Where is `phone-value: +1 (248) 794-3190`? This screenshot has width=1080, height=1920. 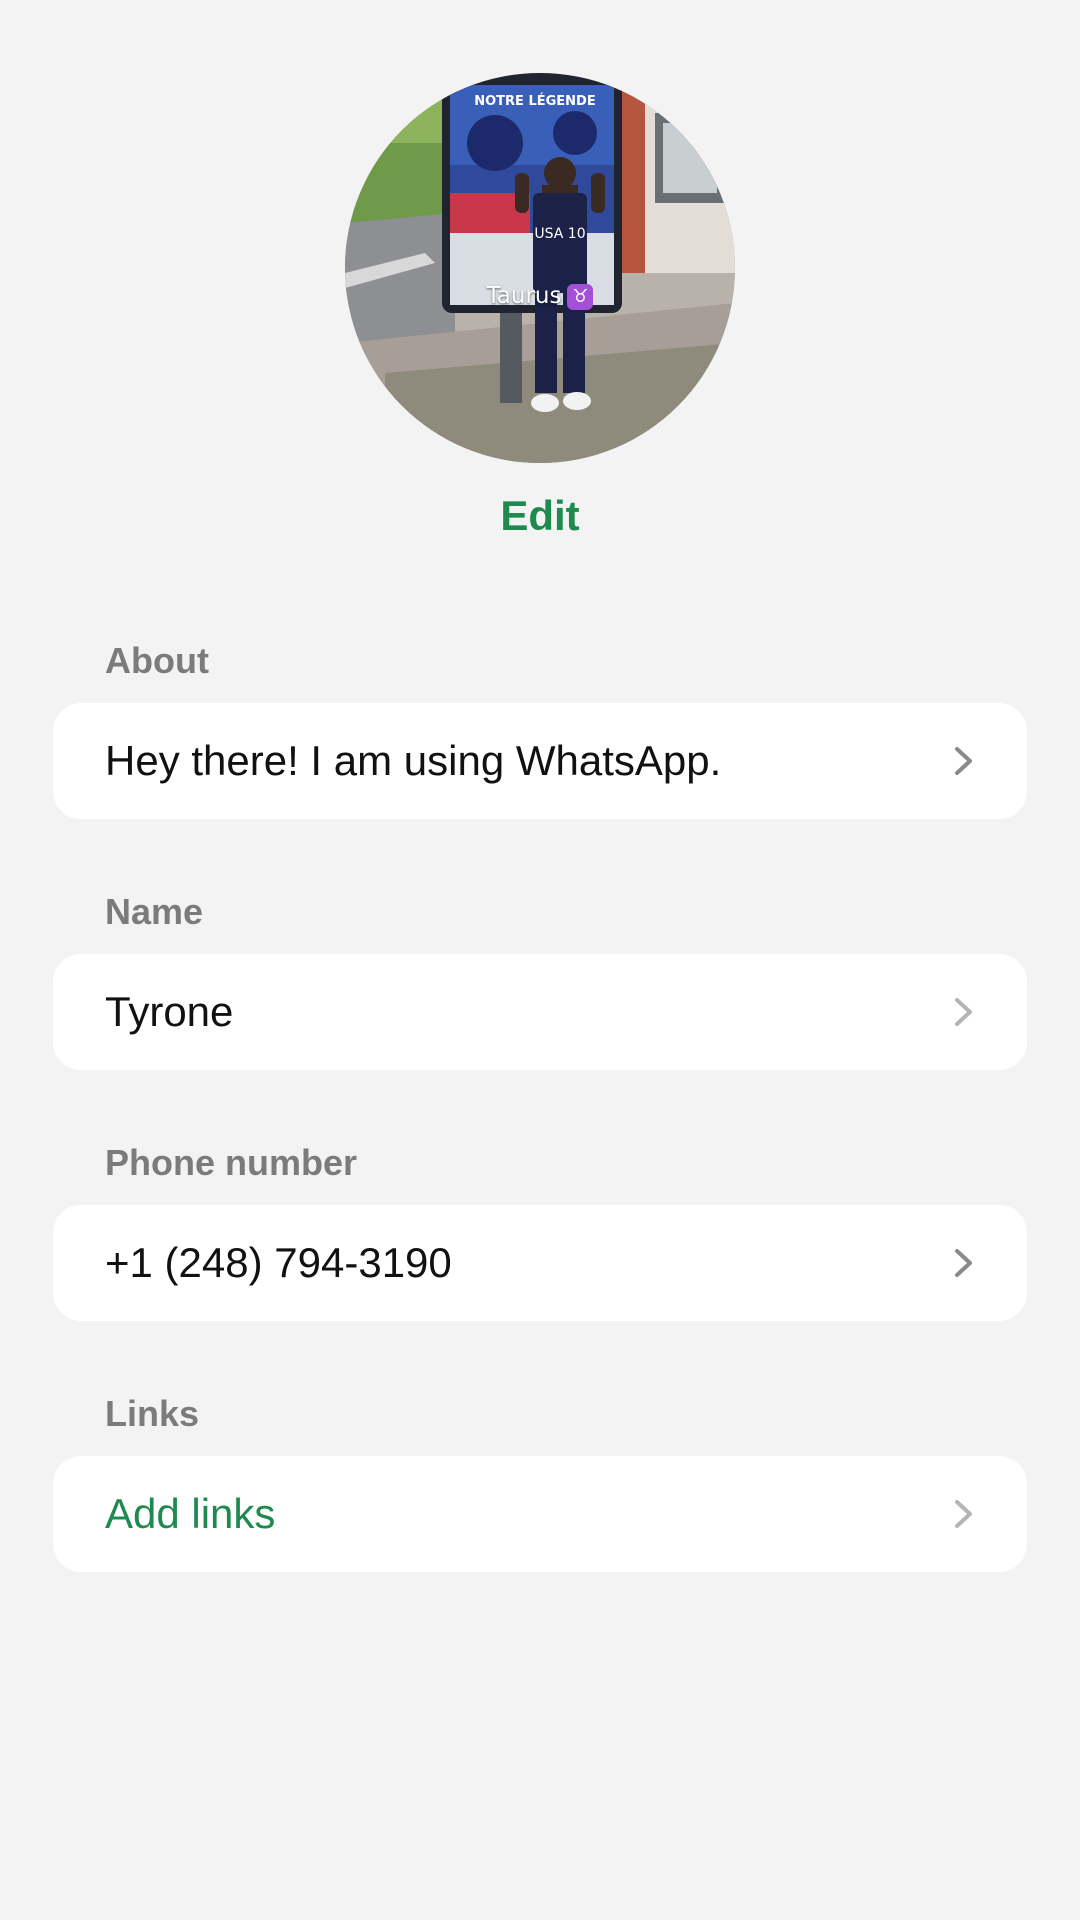
phone-value: +1 (248) 794-3190 is located at coordinates (278, 1262).